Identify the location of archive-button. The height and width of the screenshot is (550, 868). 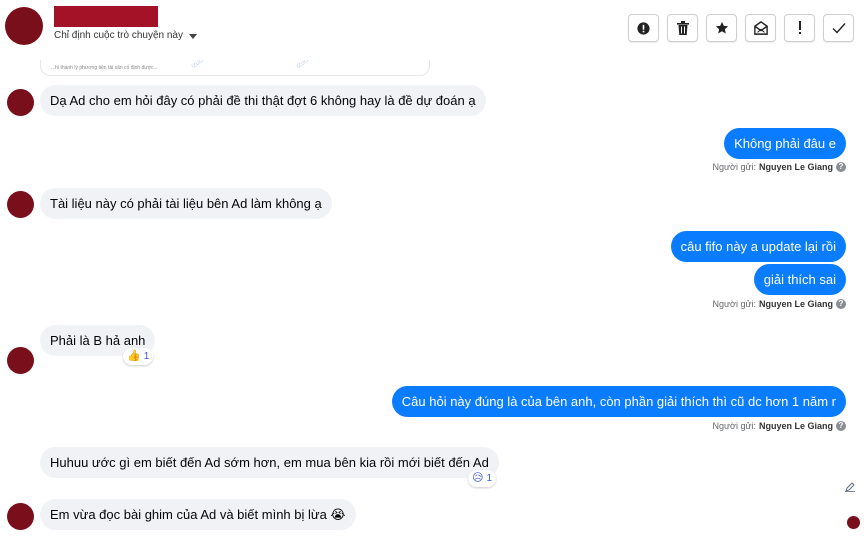
(760, 28).